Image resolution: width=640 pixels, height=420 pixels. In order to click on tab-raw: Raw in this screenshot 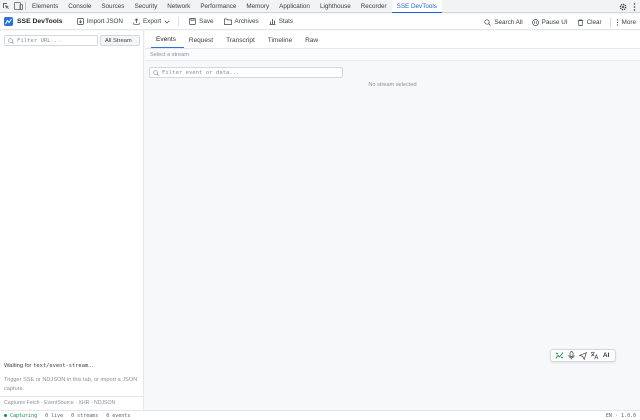, I will do `click(313, 42)`.